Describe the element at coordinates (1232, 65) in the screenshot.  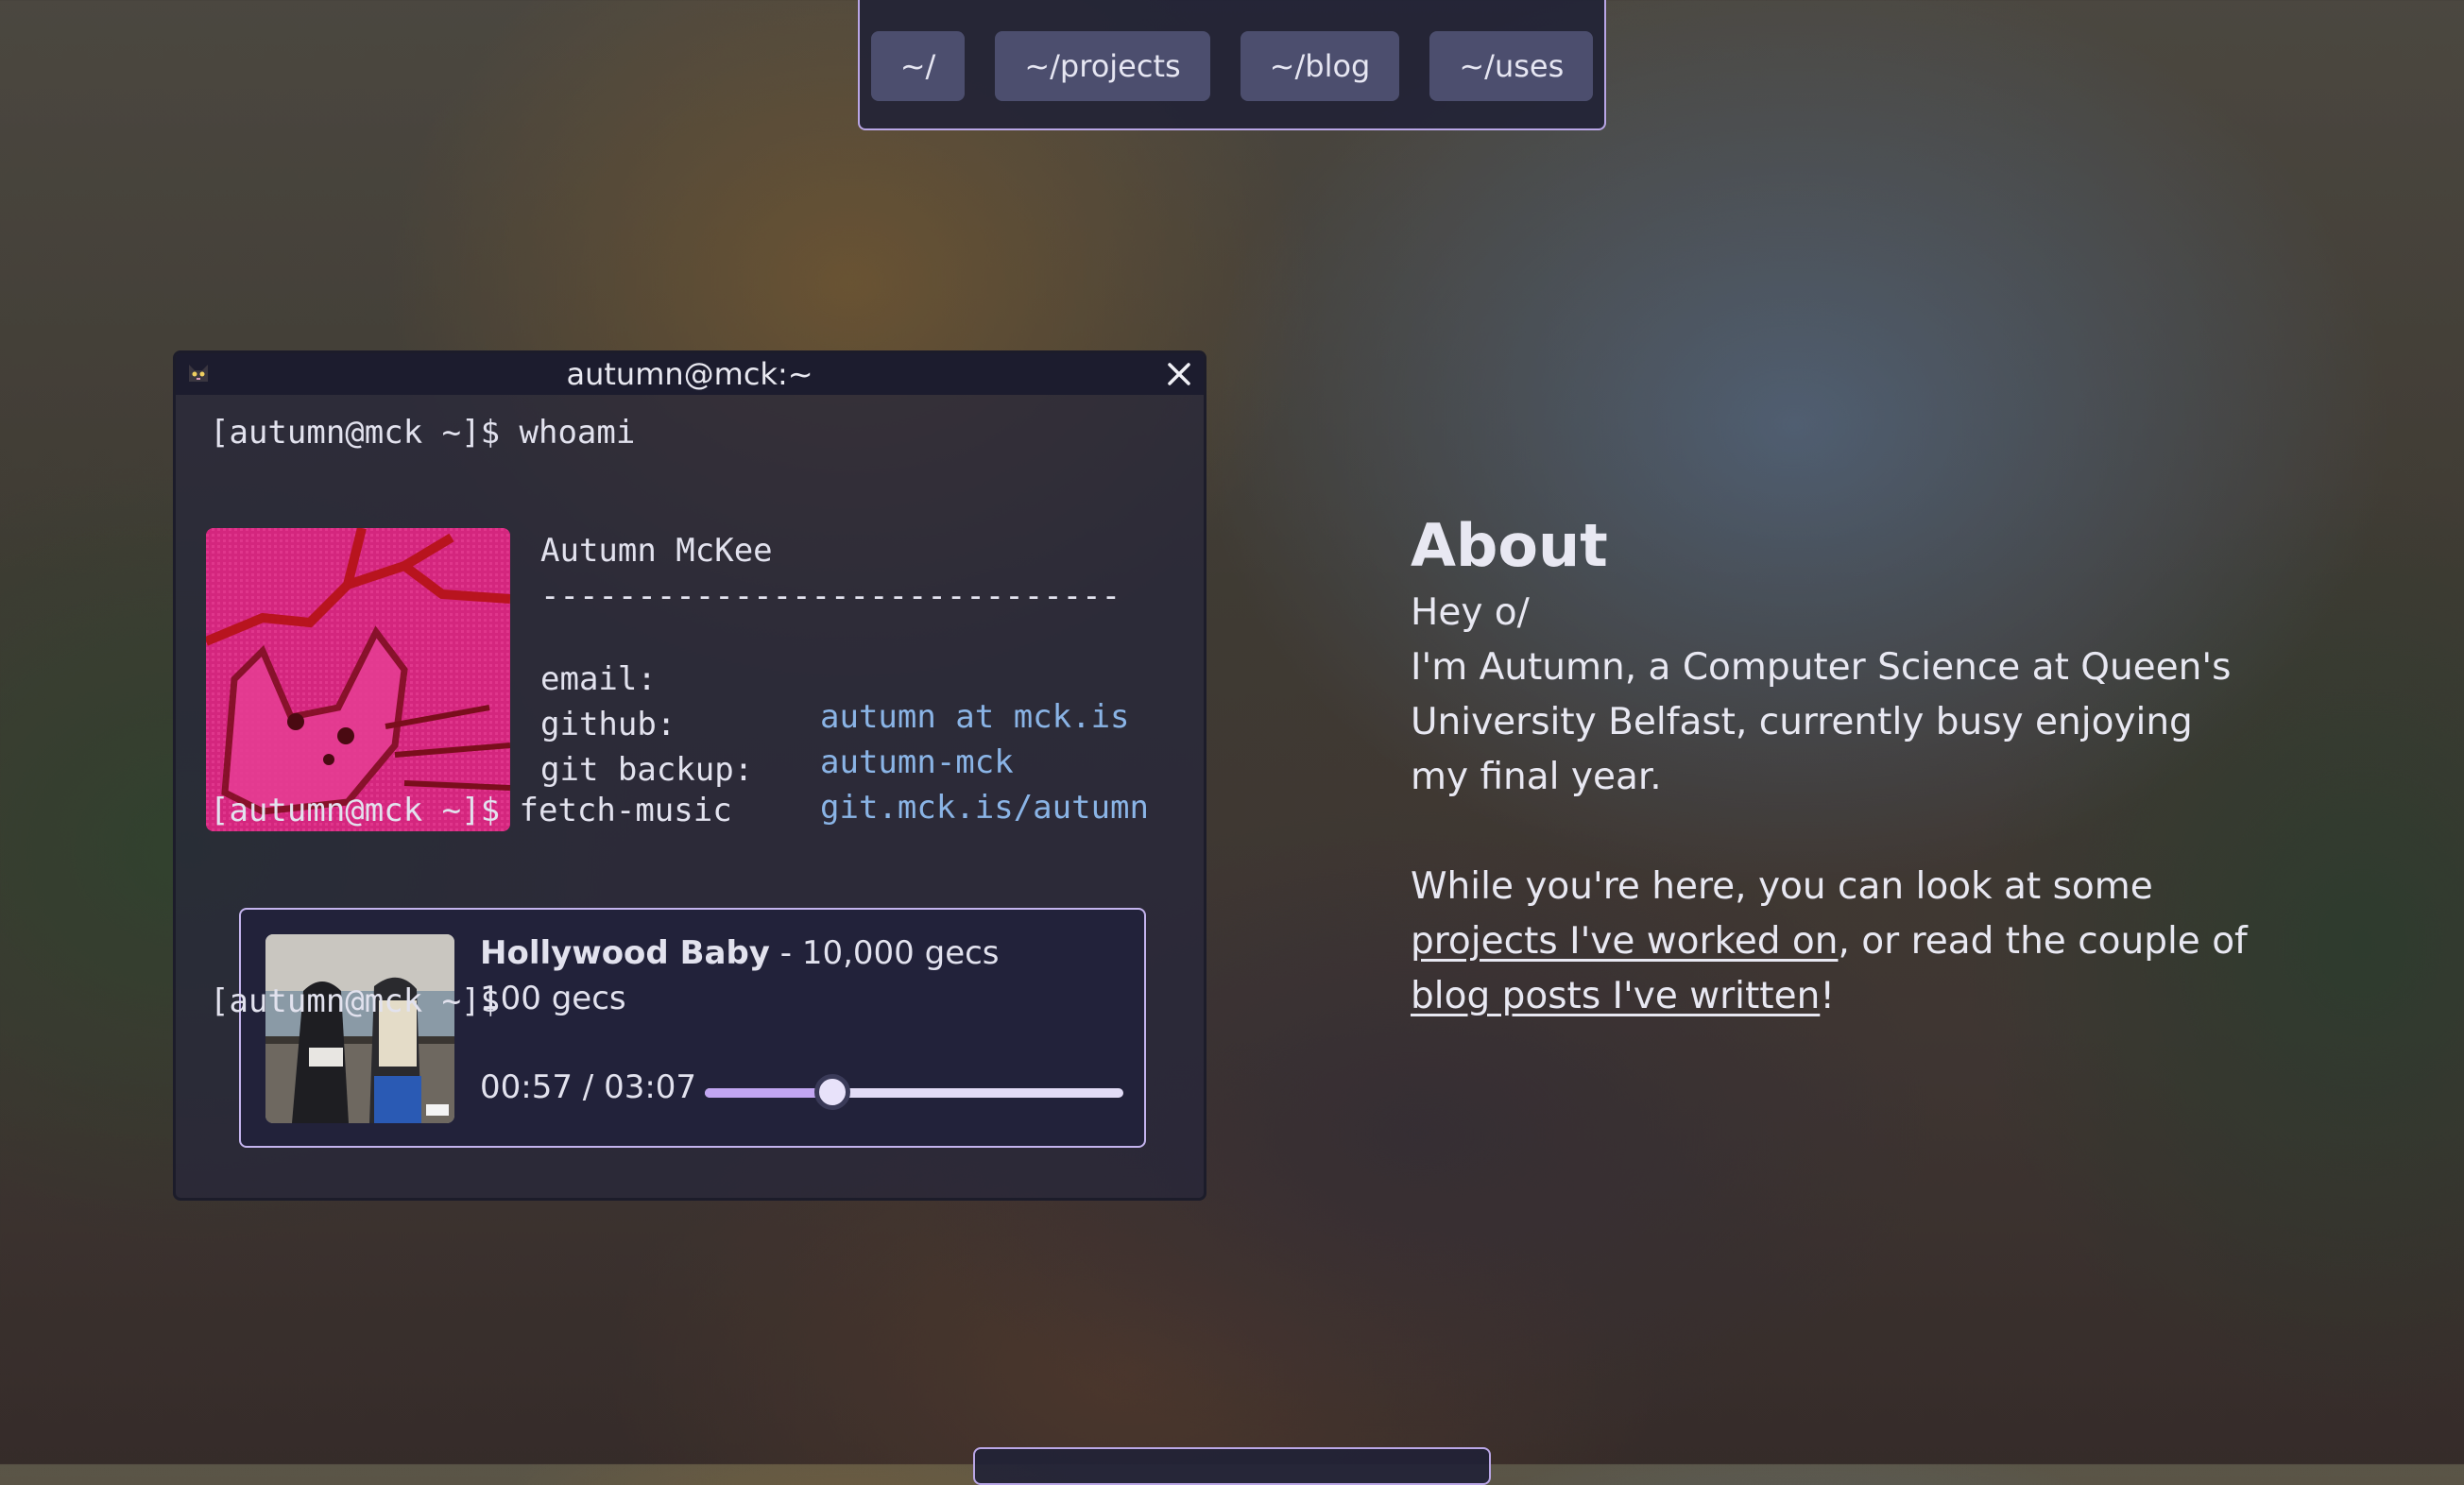
I see `top-nav: ~/ ~/projects ~/blog ~/uses` at that location.